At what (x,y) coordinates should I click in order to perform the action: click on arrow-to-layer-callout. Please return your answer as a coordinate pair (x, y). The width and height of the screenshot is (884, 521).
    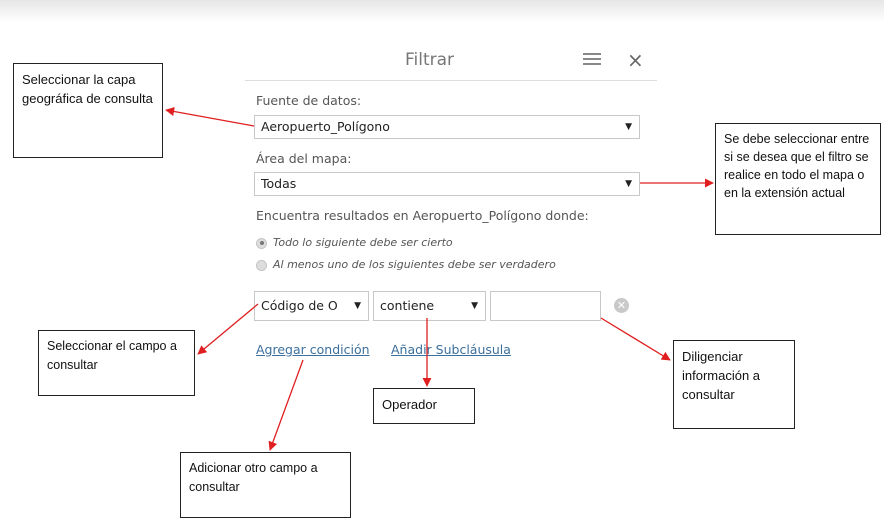
    Looking at the image, I should click on (210, 116).